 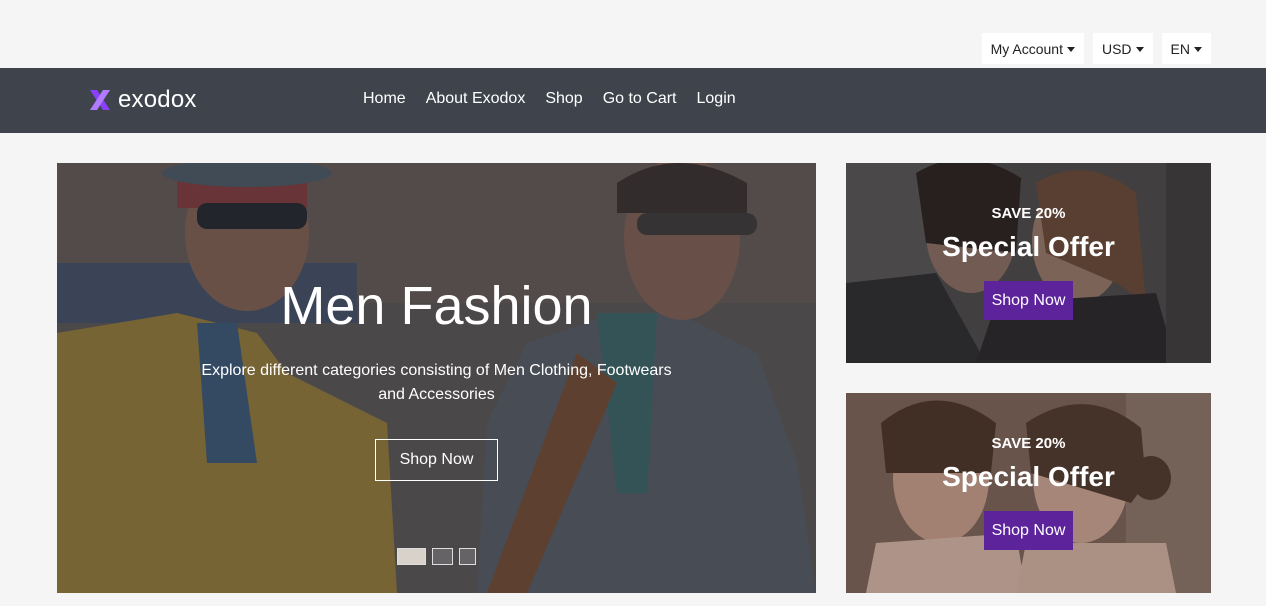 I want to click on nav-item-login: Login, so click(x=716, y=99).